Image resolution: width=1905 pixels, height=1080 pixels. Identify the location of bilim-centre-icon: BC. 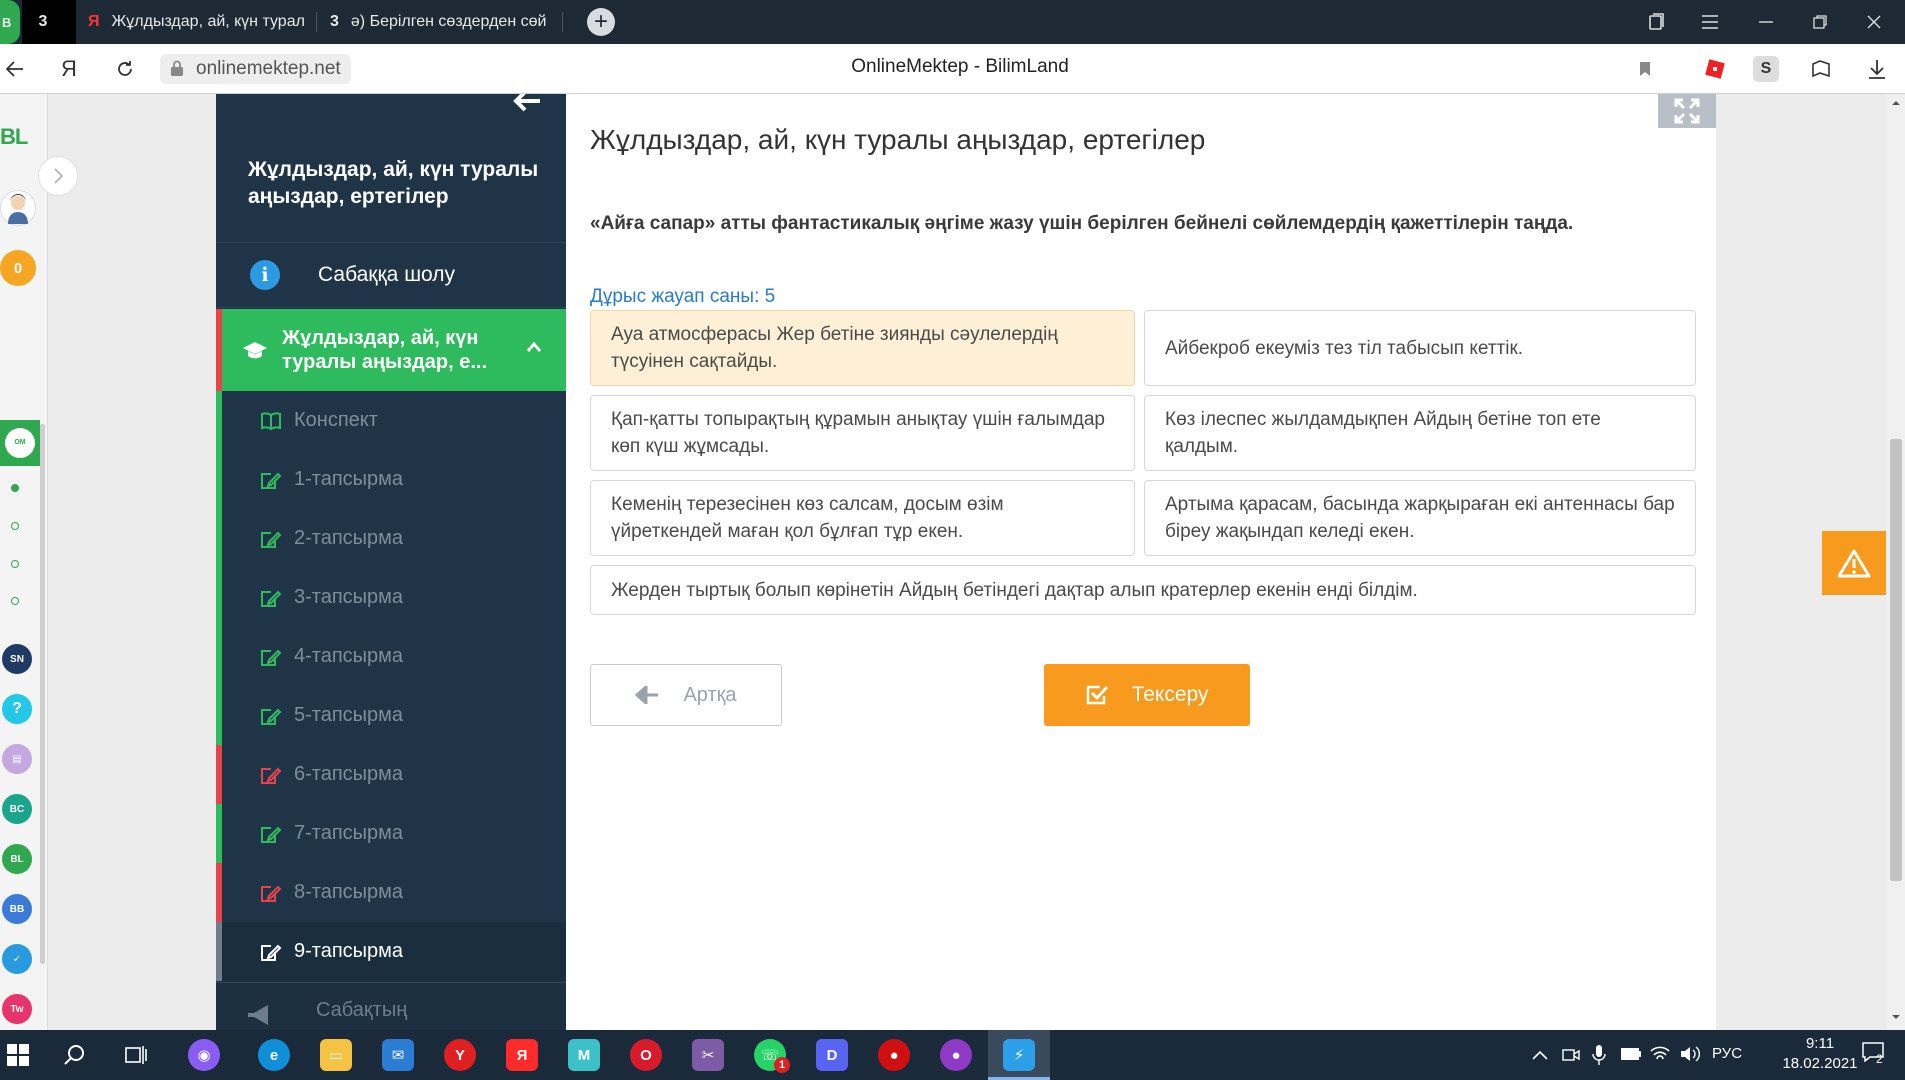
(17, 809).